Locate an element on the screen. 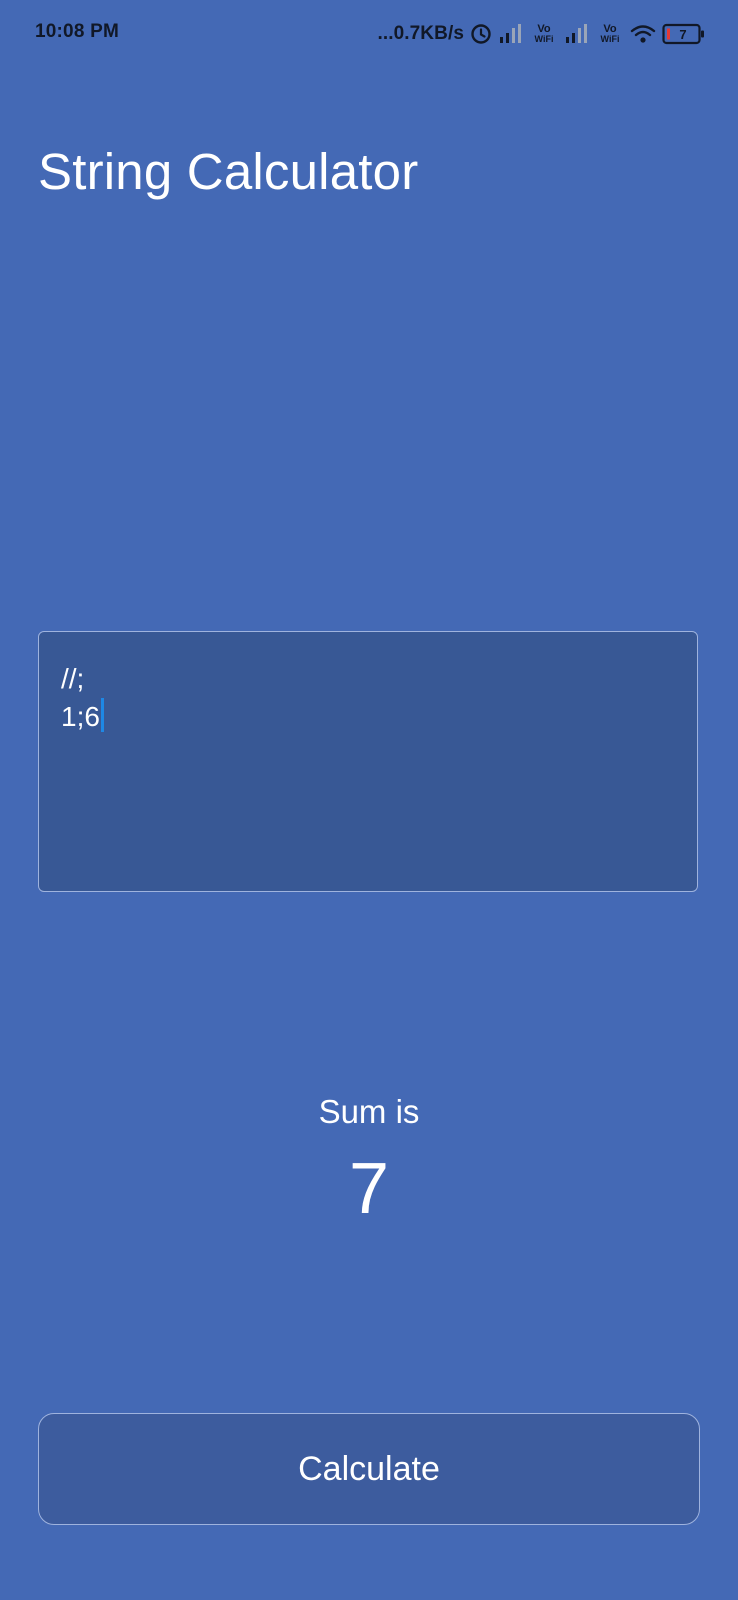 This screenshot has height=1600, width=738. alarm-clock-icon is located at coordinates (481, 34).